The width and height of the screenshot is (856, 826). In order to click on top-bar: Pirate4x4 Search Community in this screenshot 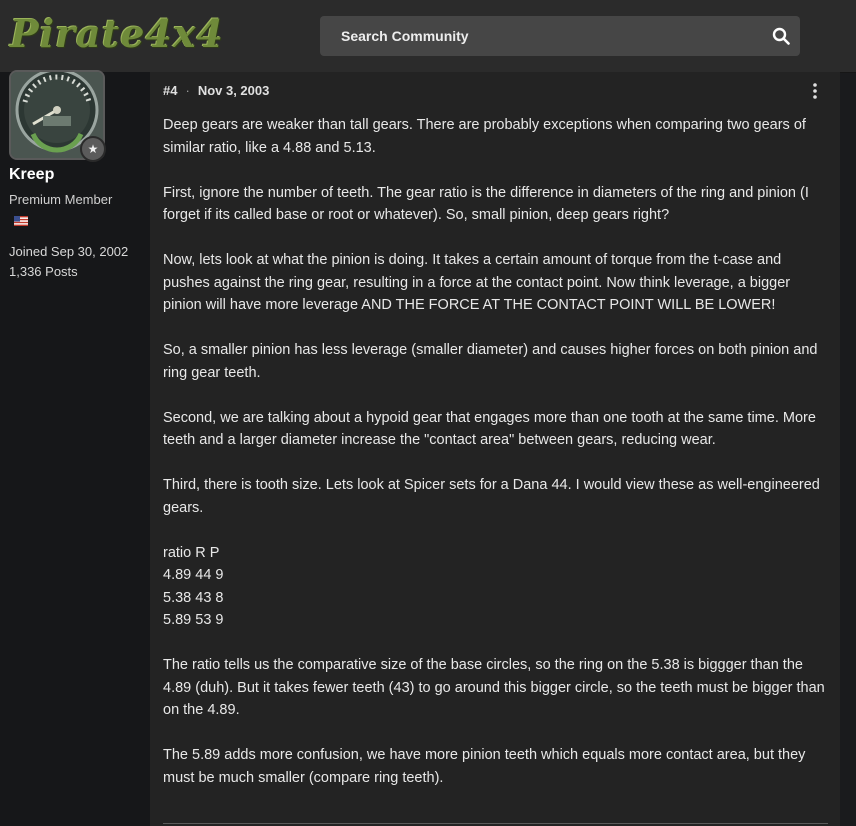, I will do `click(428, 36)`.